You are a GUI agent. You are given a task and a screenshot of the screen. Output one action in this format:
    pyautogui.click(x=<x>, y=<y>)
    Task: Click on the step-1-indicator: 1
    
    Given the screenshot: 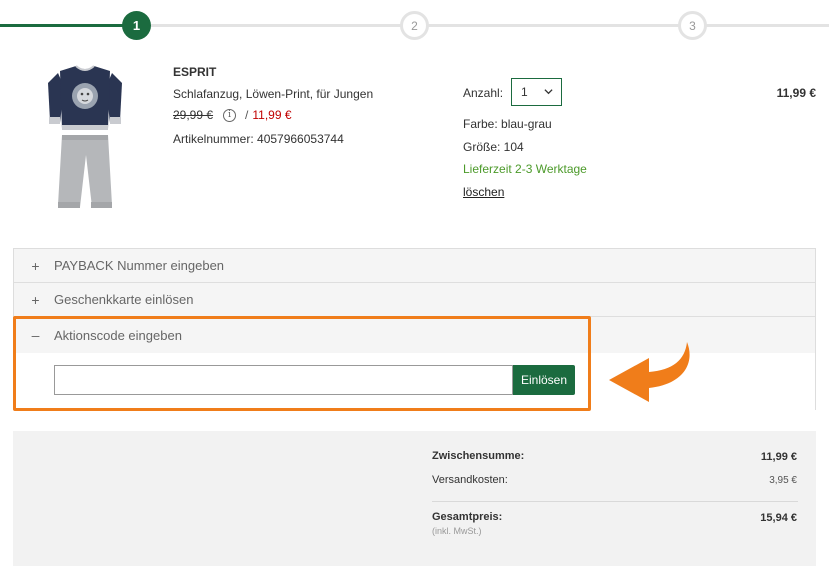 What is the action you would take?
    pyautogui.click(x=136, y=25)
    